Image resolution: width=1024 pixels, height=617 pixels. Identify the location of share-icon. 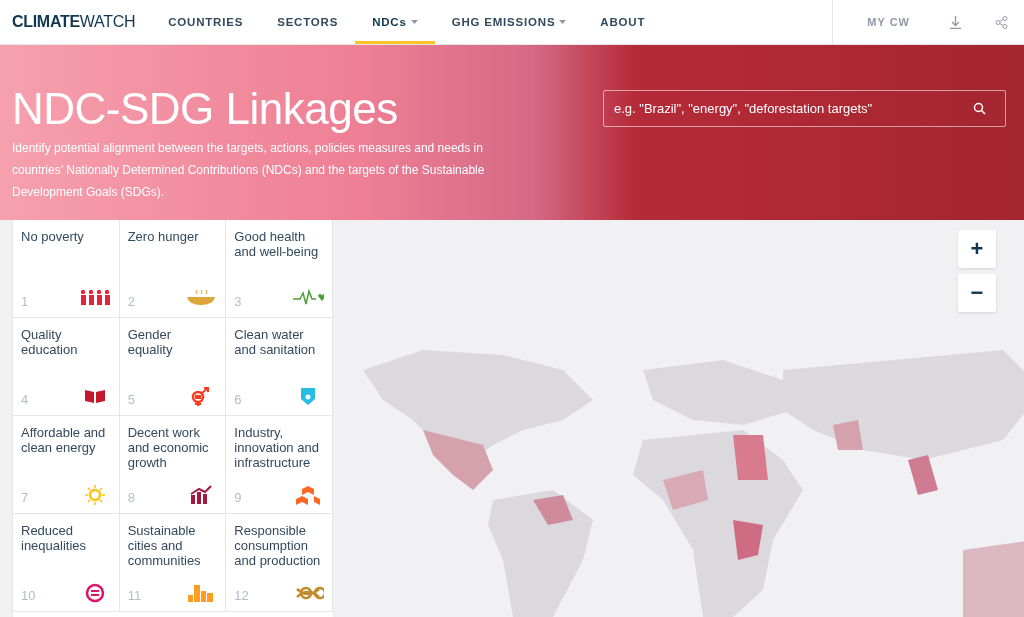
(1001, 22).